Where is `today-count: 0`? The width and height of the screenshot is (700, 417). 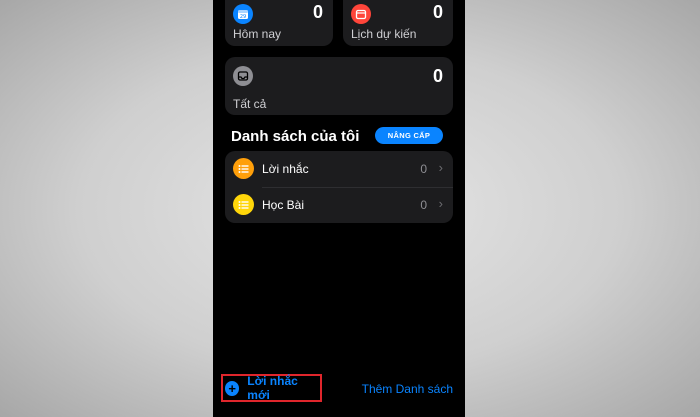 today-count: 0 is located at coordinates (317, 12).